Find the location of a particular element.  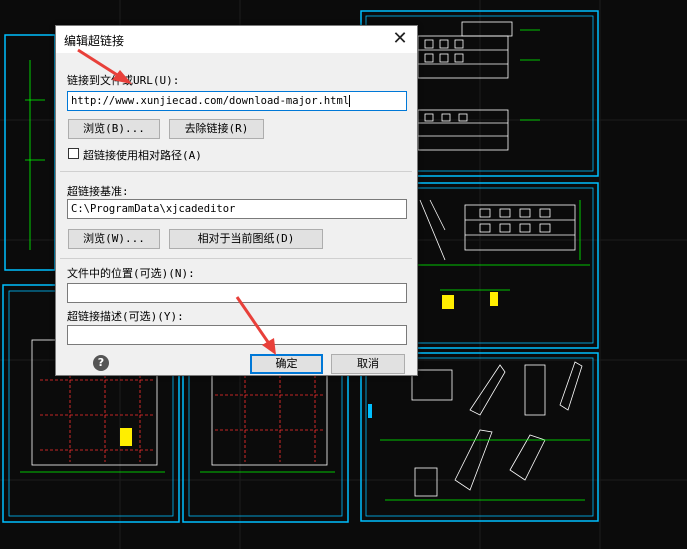

remove-link-button: 去除链接(R) is located at coordinates (216, 129).